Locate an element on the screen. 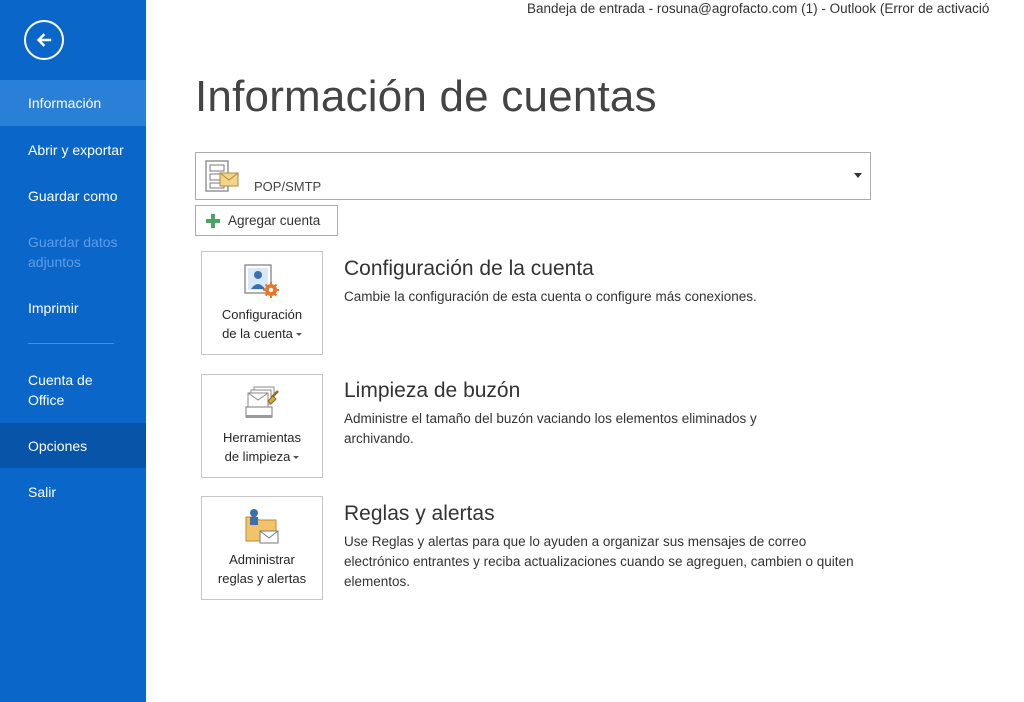  nav-item-label: Abrir y exportar is located at coordinates (76, 150).